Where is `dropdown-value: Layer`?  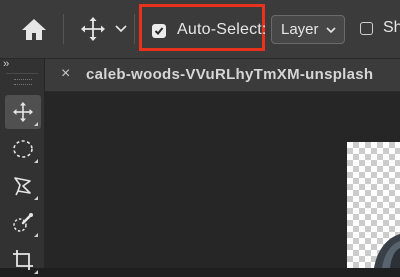
dropdown-value: Layer is located at coordinates (300, 29).